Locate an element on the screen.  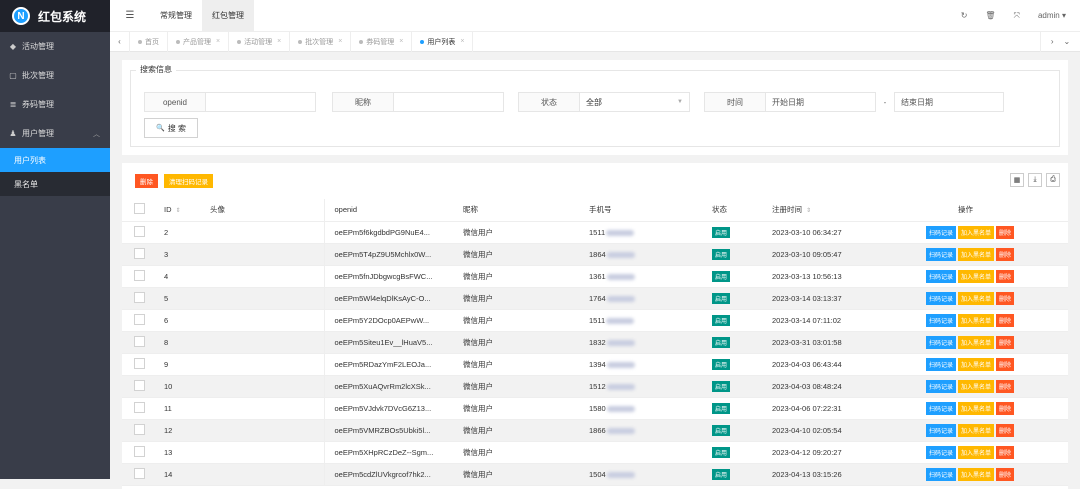
end-date-input: 结束日期 is located at coordinates (949, 102).